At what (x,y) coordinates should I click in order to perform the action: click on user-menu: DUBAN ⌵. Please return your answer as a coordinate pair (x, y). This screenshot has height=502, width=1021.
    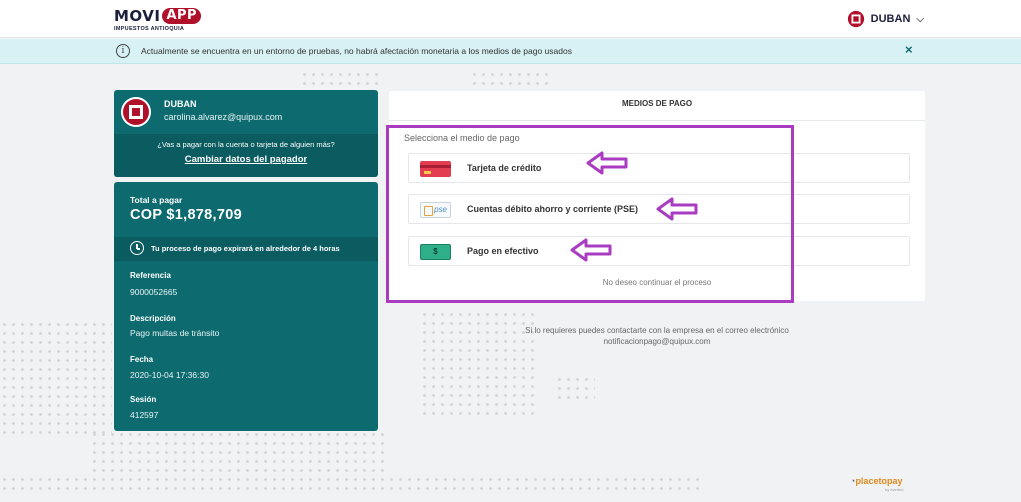
    Looking at the image, I should click on (885, 19).